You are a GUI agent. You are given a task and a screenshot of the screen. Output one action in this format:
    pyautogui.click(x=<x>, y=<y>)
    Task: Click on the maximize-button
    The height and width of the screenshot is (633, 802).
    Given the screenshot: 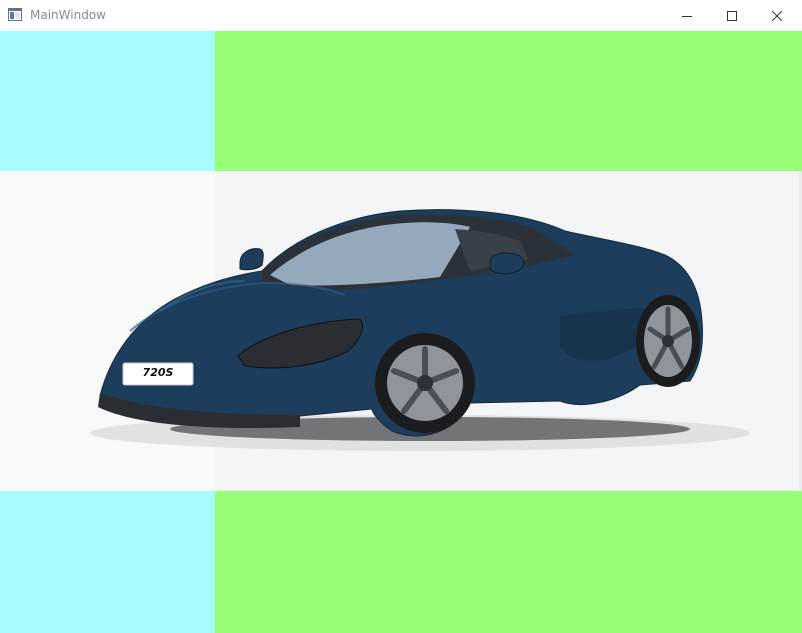 What is the action you would take?
    pyautogui.click(x=732, y=15)
    